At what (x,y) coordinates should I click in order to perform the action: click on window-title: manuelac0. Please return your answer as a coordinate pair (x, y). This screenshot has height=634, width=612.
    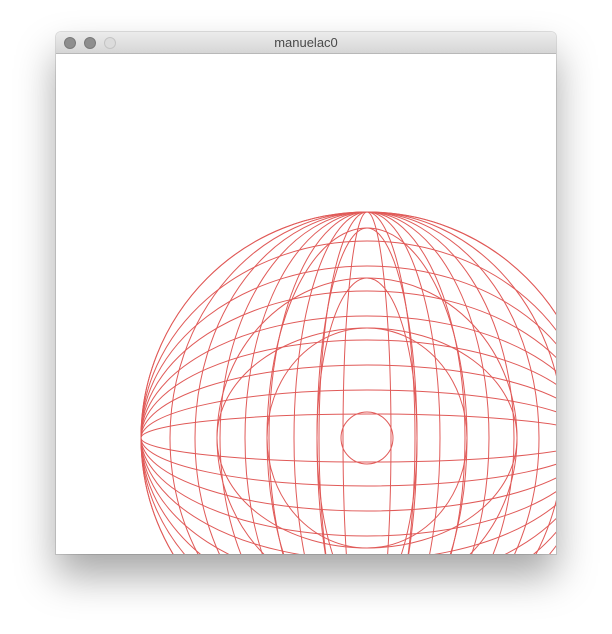
    Looking at the image, I should click on (306, 42).